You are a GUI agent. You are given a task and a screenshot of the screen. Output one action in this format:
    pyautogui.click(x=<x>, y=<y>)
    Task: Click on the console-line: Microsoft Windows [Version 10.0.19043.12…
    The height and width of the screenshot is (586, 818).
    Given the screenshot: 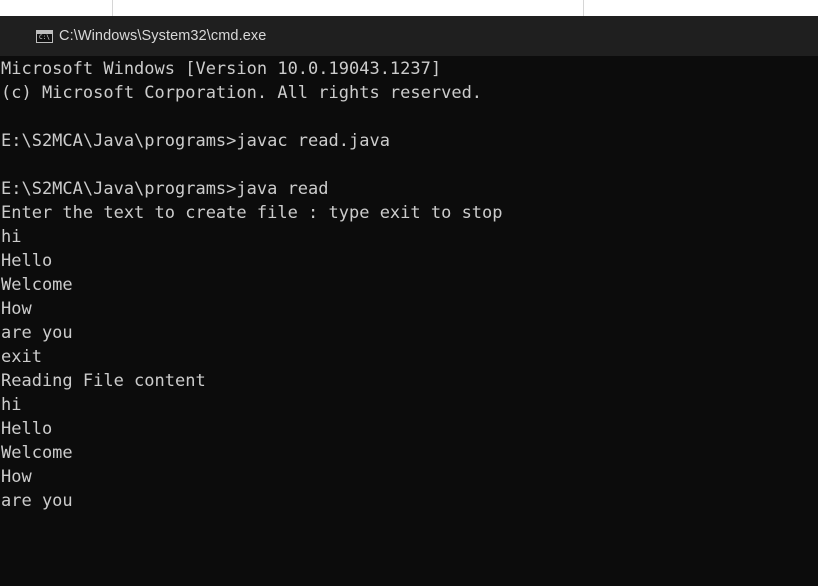 What is the action you would take?
    pyautogui.click(x=221, y=69)
    